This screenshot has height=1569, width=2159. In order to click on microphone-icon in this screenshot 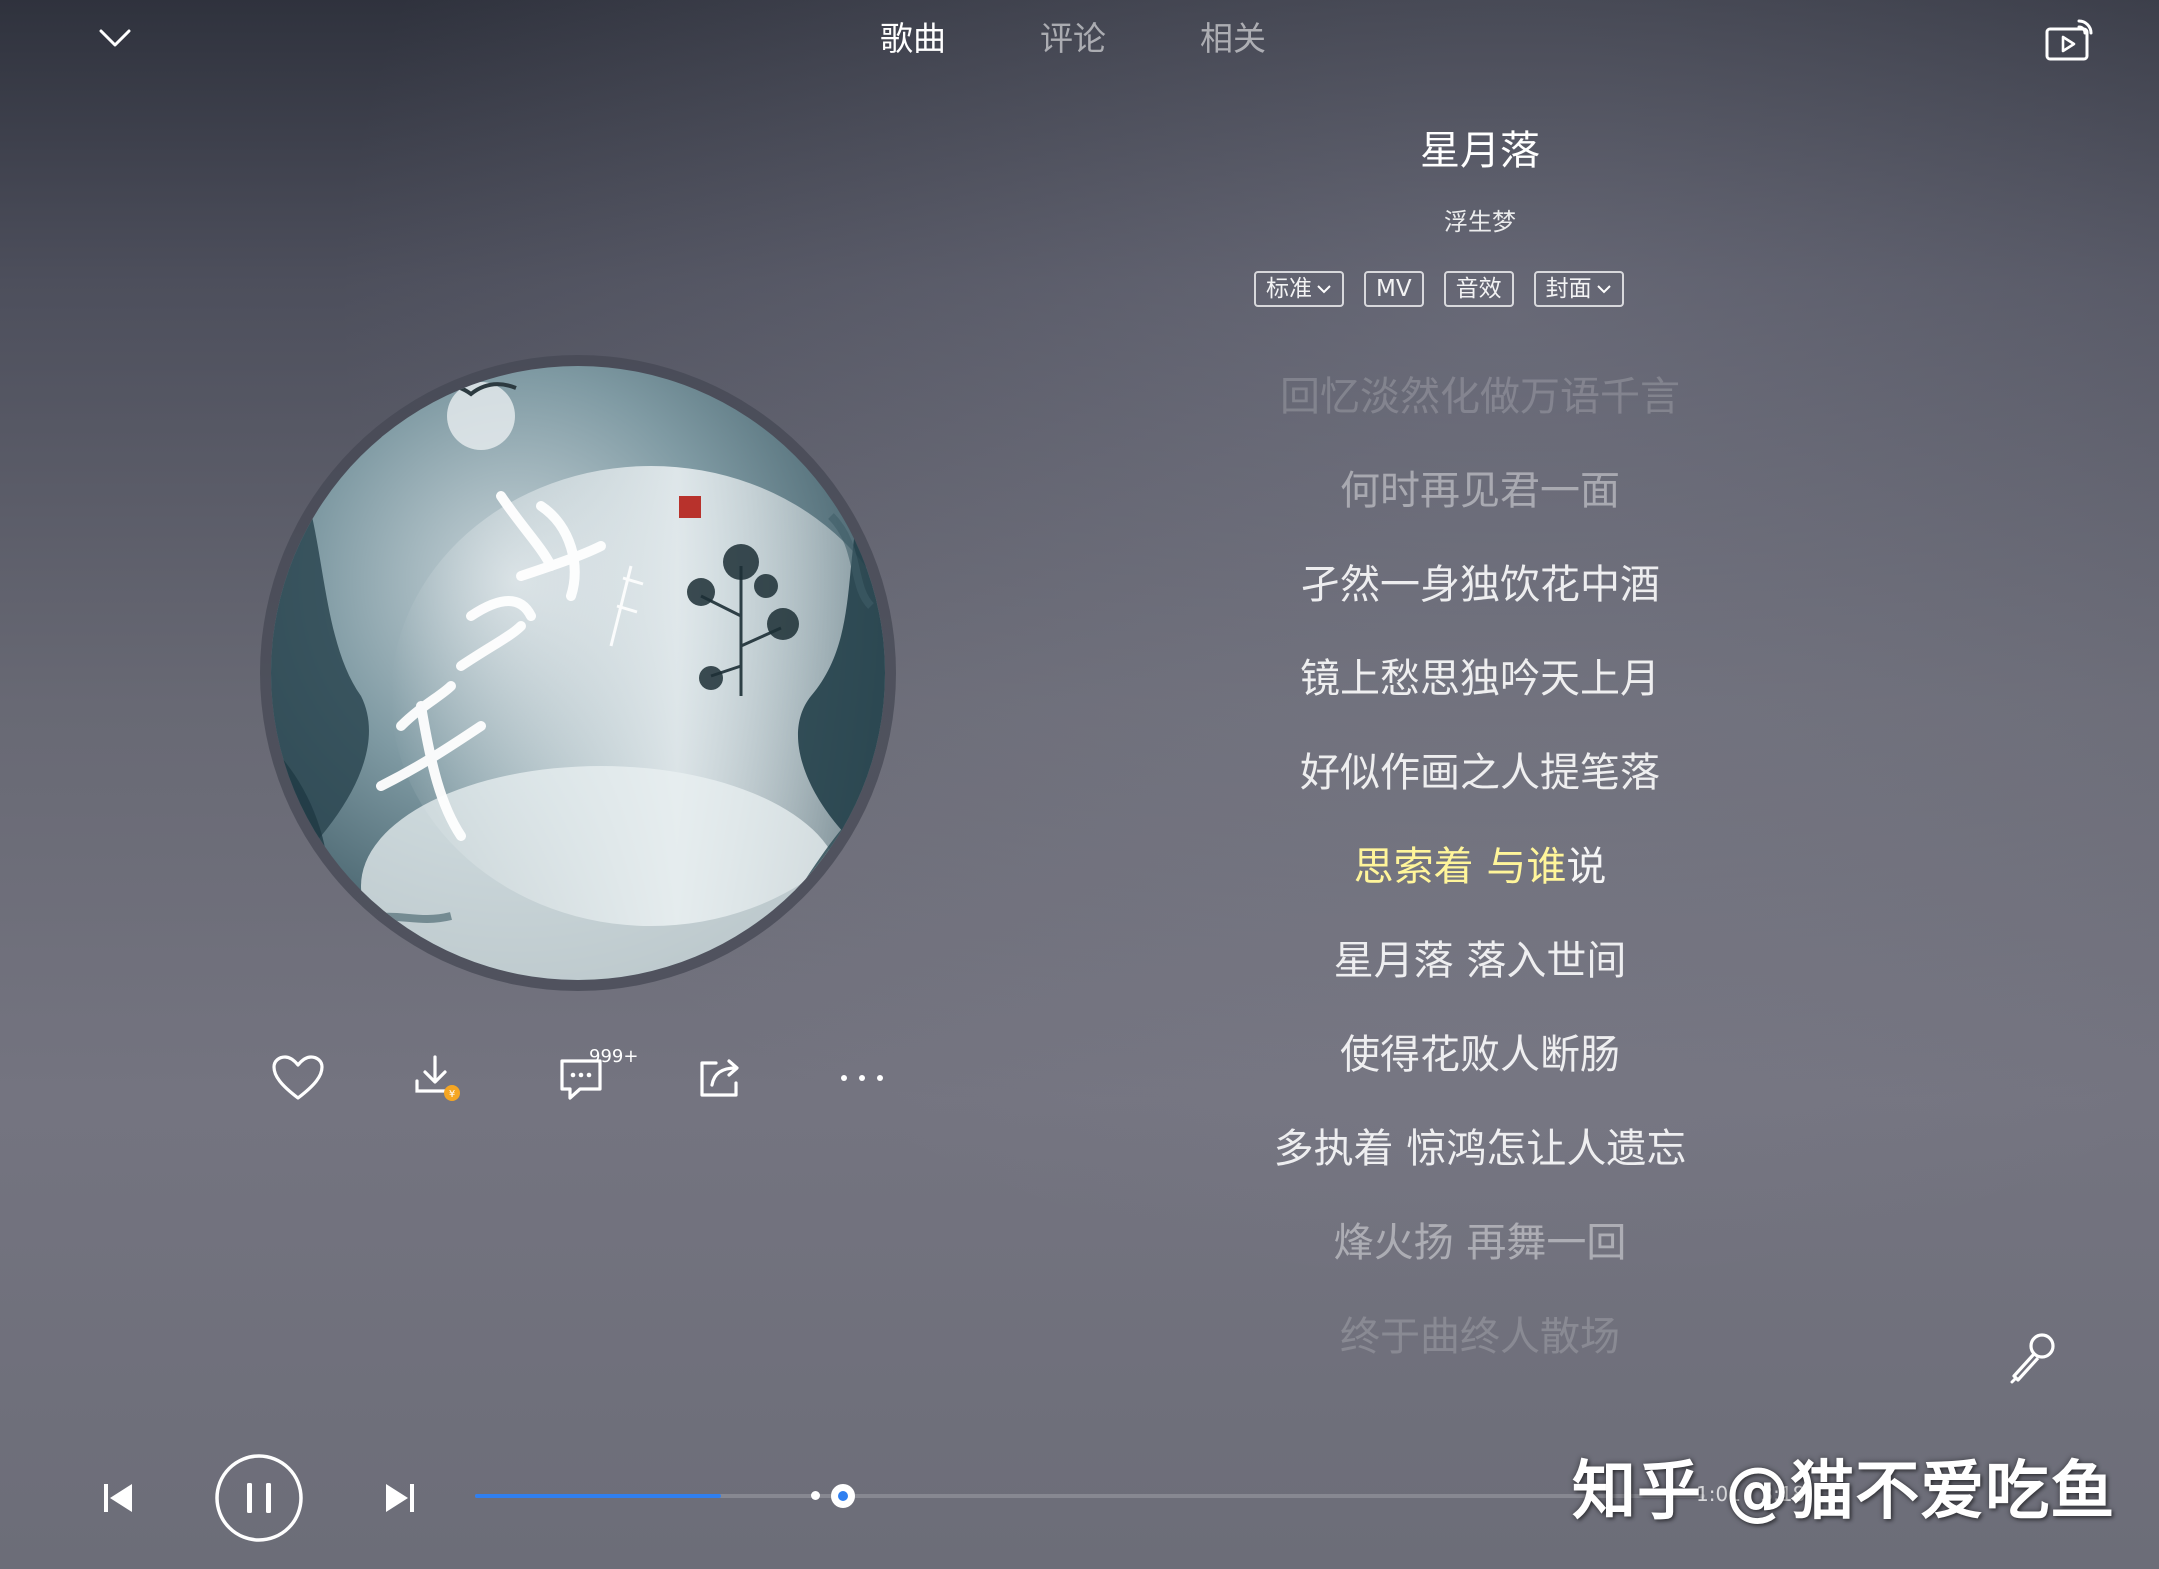, I will do `click(2032, 1358)`.